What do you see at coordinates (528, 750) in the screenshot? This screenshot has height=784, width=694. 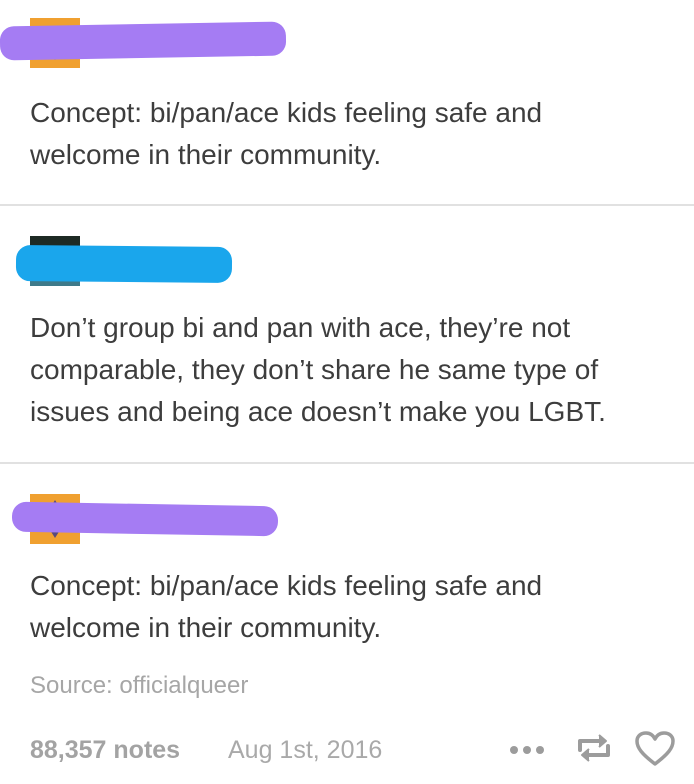 I see `more-icon` at bounding box center [528, 750].